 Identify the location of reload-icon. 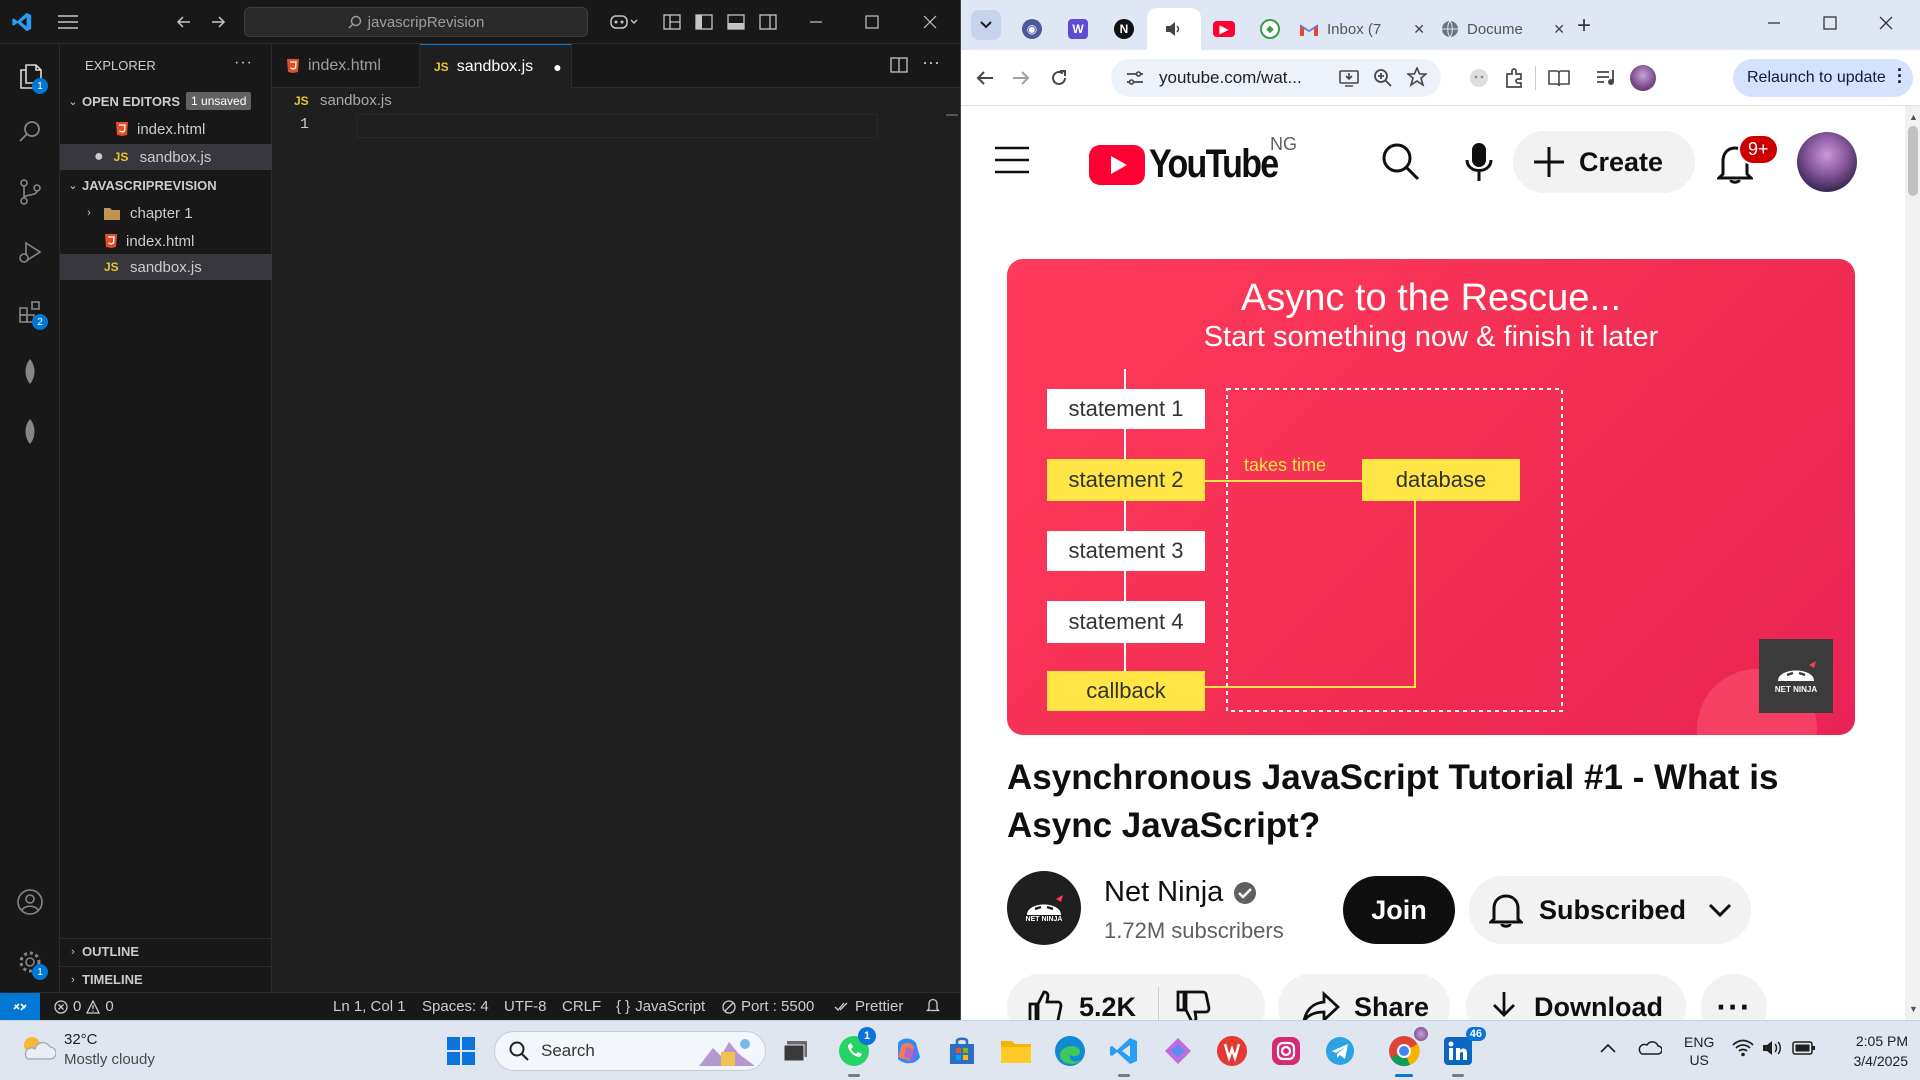
(1059, 78).